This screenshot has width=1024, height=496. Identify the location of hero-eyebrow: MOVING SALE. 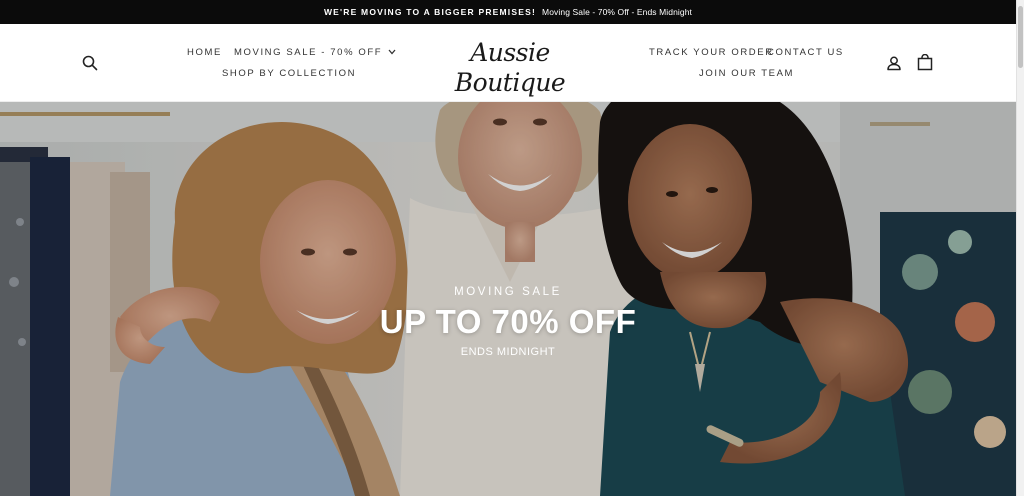
(508, 292).